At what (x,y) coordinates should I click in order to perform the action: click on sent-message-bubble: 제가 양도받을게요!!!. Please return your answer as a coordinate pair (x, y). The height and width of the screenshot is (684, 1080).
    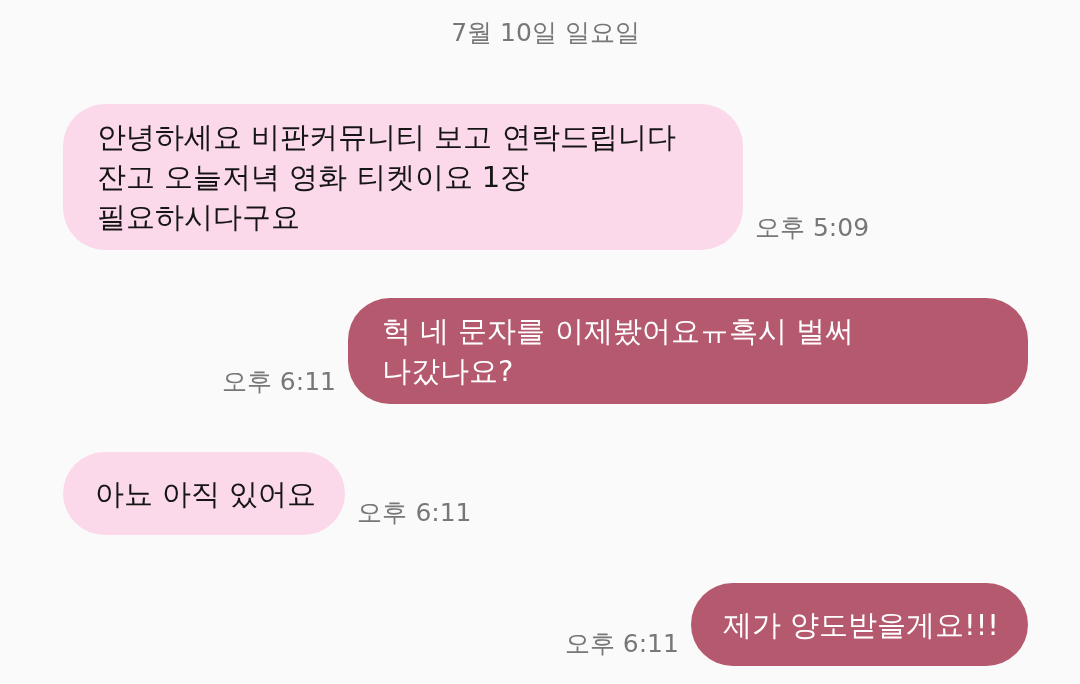
    Looking at the image, I should click on (859, 624).